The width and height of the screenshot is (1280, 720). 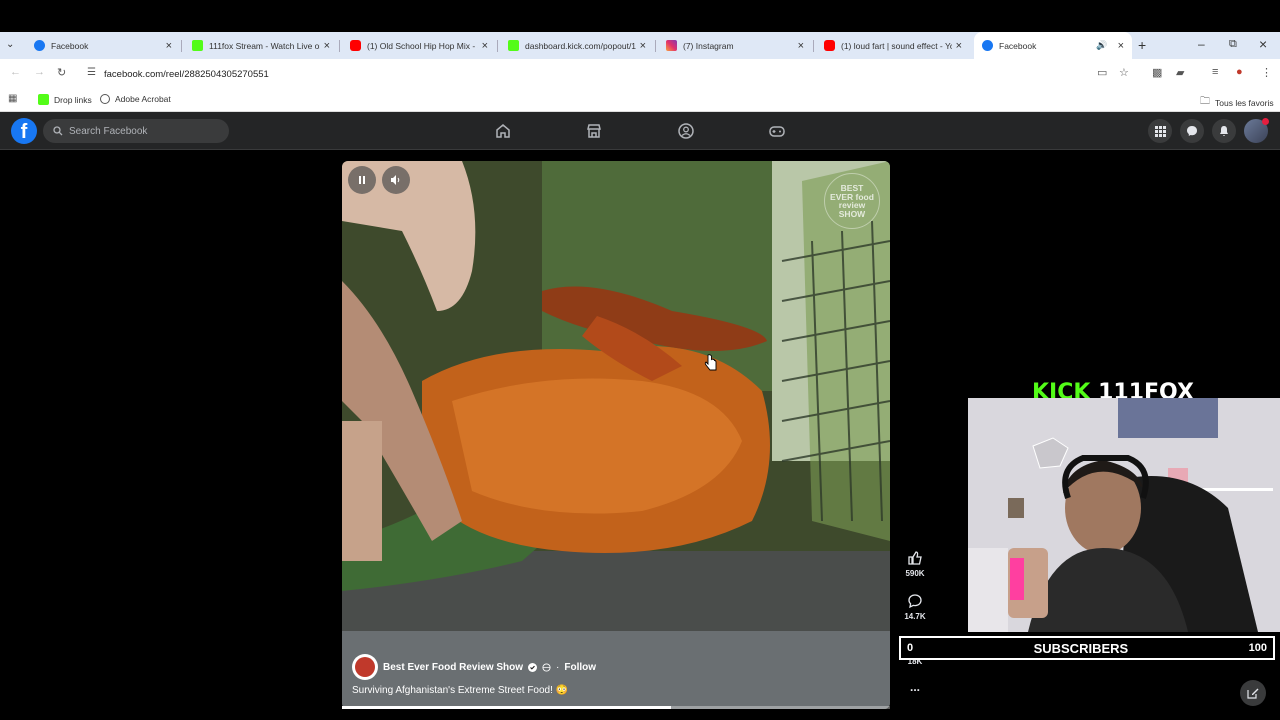 What do you see at coordinates (105, 99) in the screenshot?
I see `acrobat-icon` at bounding box center [105, 99].